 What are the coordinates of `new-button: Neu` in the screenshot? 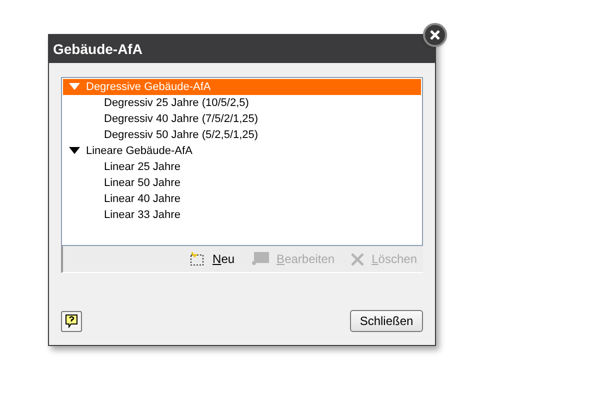 It's located at (211, 259).